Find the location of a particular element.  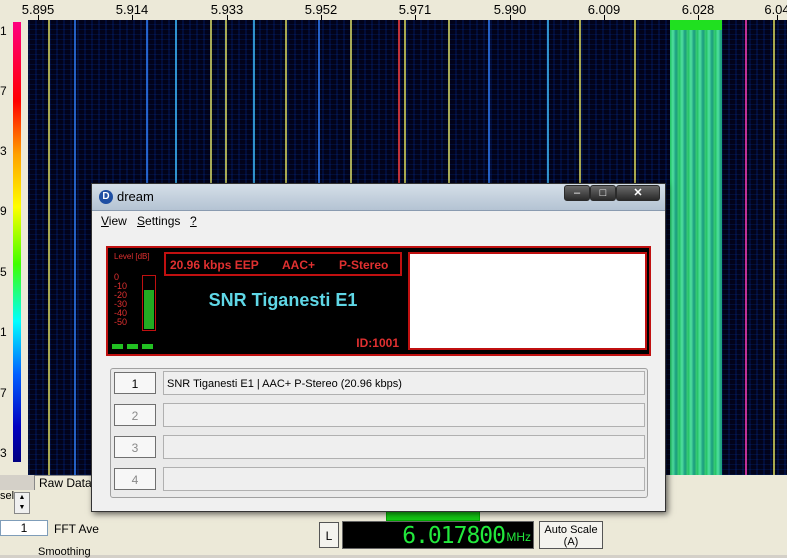

raw-data-tab: Raw Data is located at coordinates (64, 483).